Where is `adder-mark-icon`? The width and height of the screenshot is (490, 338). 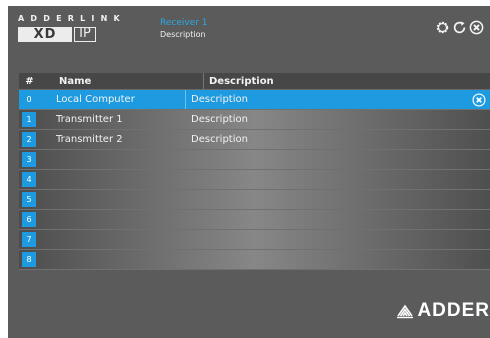
adder-mark-icon is located at coordinates (405, 311).